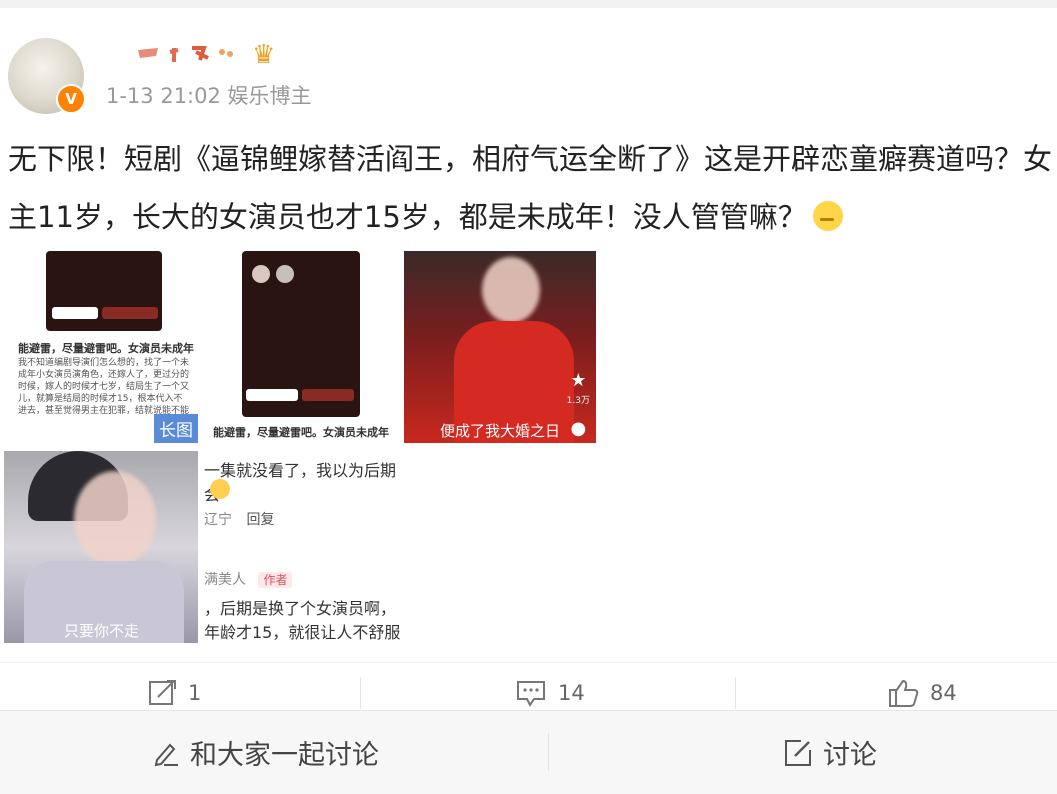 The width and height of the screenshot is (1057, 794). I want to click on image-thumb-4: 只要你不走, so click(101, 547).